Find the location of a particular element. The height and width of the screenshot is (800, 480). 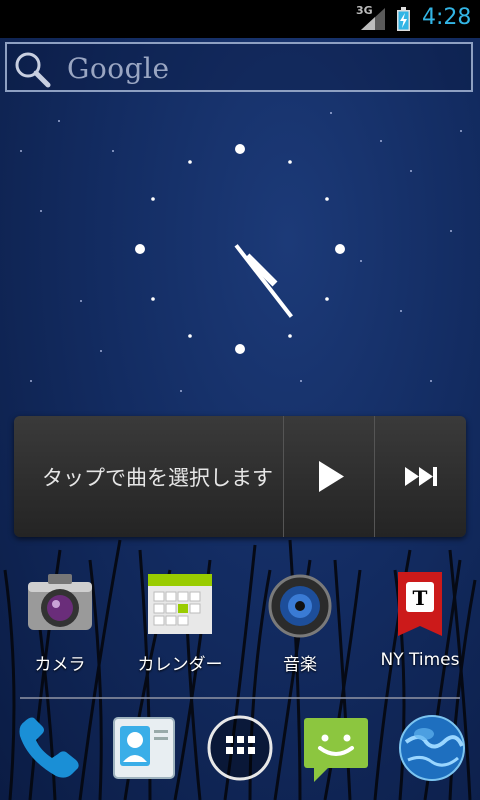

app-label: 音楽 is located at coordinates (300, 665).